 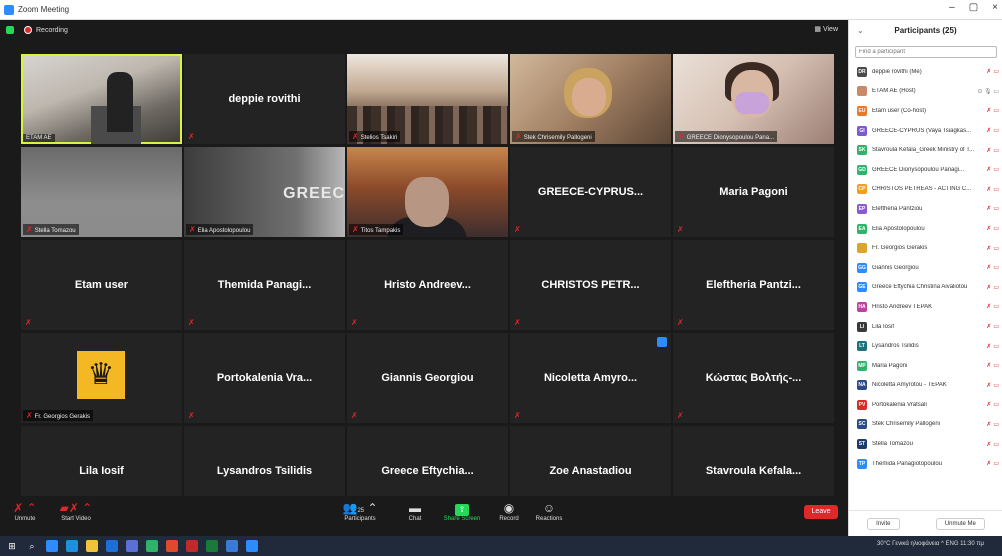 I want to click on start-video-button: ▰✗ ⌃ Start Video, so click(x=76, y=511).